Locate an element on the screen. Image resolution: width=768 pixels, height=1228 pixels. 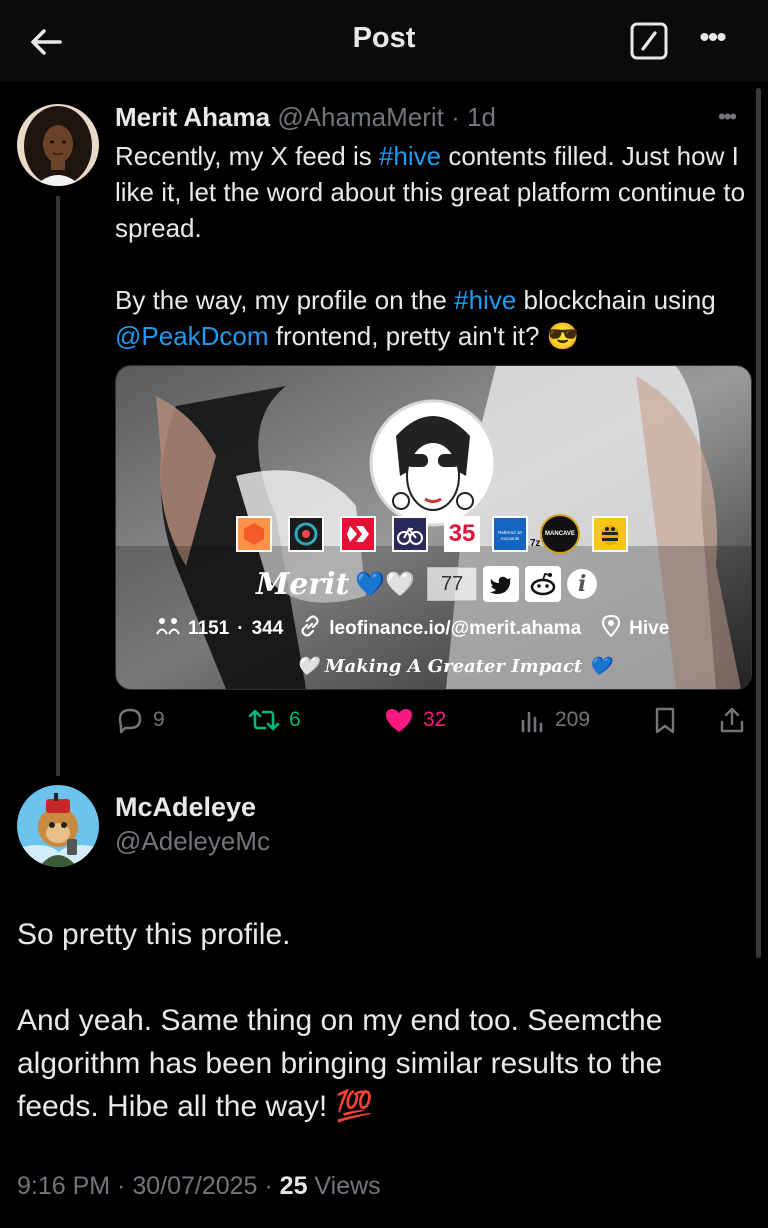
hive-badge-icon is located at coordinates (358, 534).